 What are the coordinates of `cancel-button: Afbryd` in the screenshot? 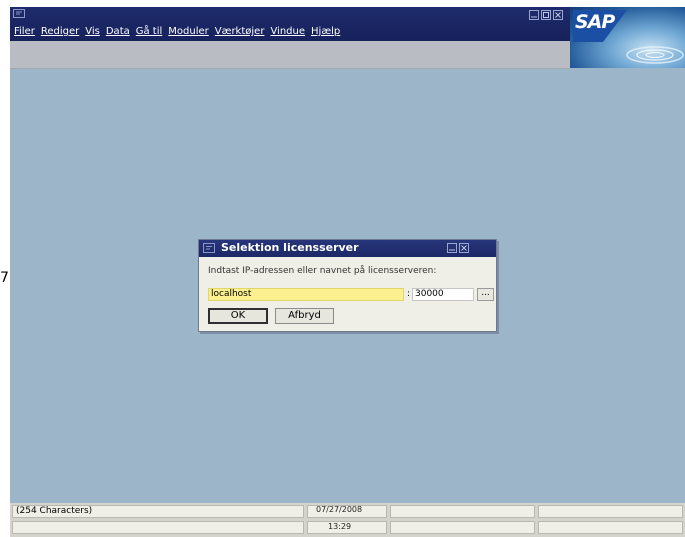 It's located at (304, 316).